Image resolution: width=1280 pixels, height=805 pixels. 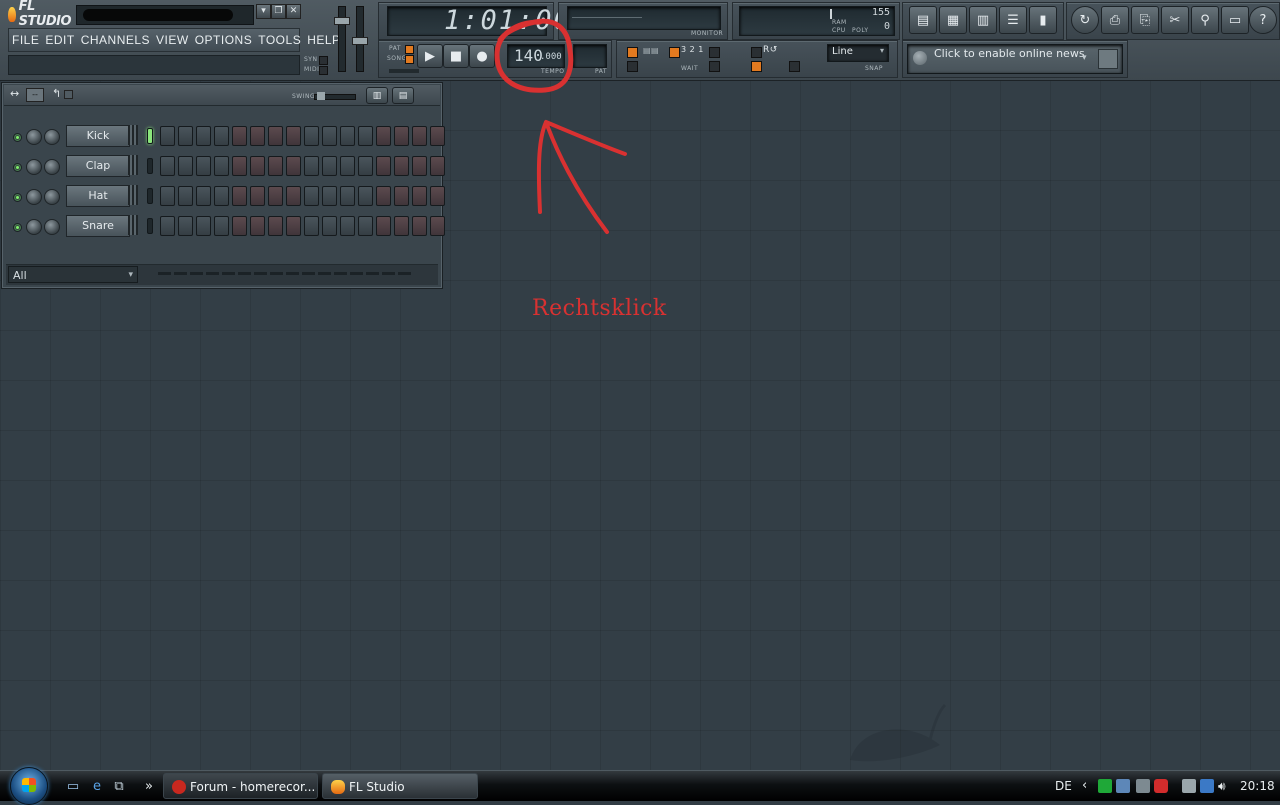 What do you see at coordinates (651, 50) in the screenshot?
I see `typing-keyboard-icon: ▤▤` at bounding box center [651, 50].